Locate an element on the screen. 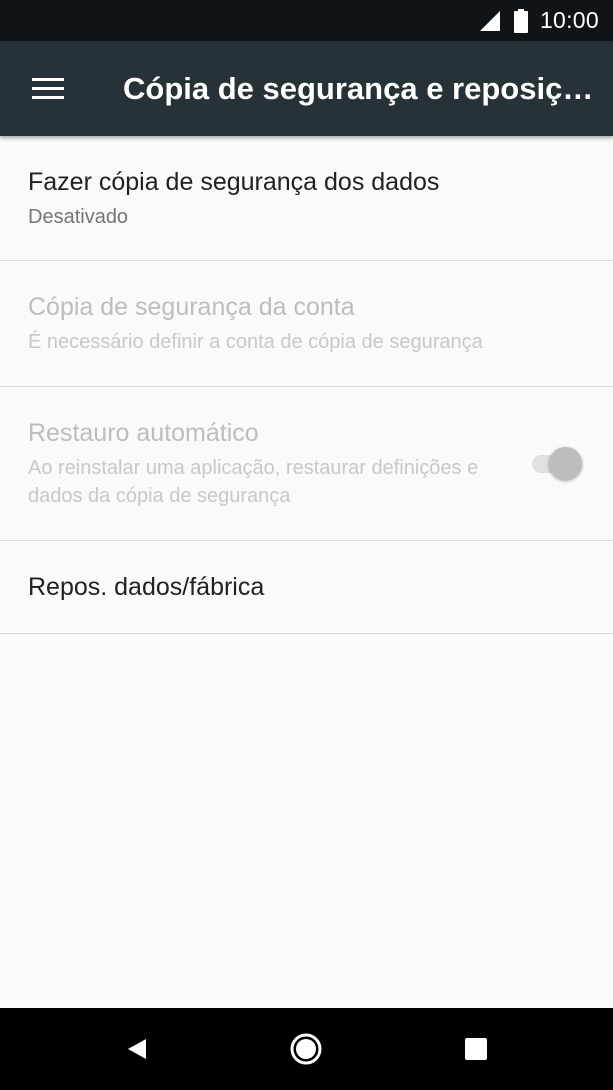 This screenshot has width=613, height=1090. status-icons: 10:00 is located at coordinates (538, 20).